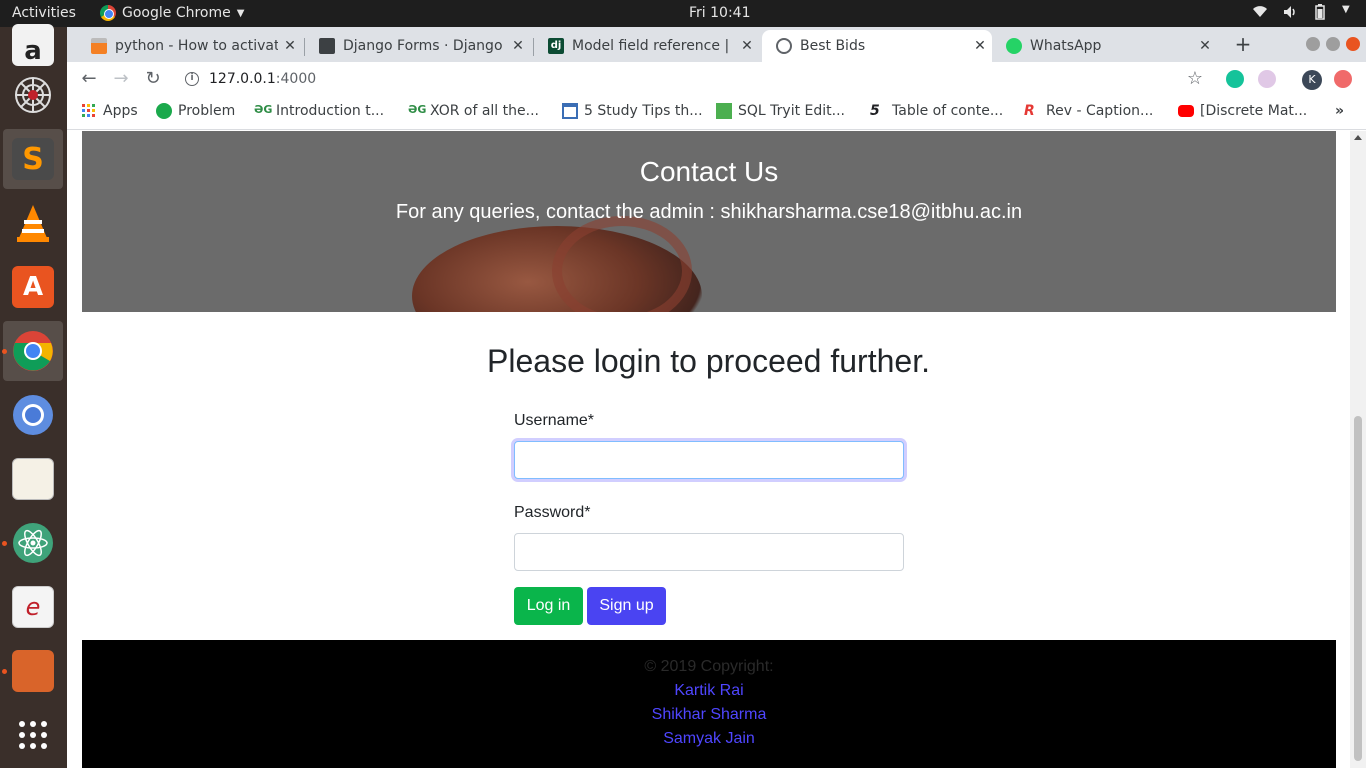 The image size is (1366, 768). What do you see at coordinates (192, 79) in the screenshot?
I see `info-icon: i` at bounding box center [192, 79].